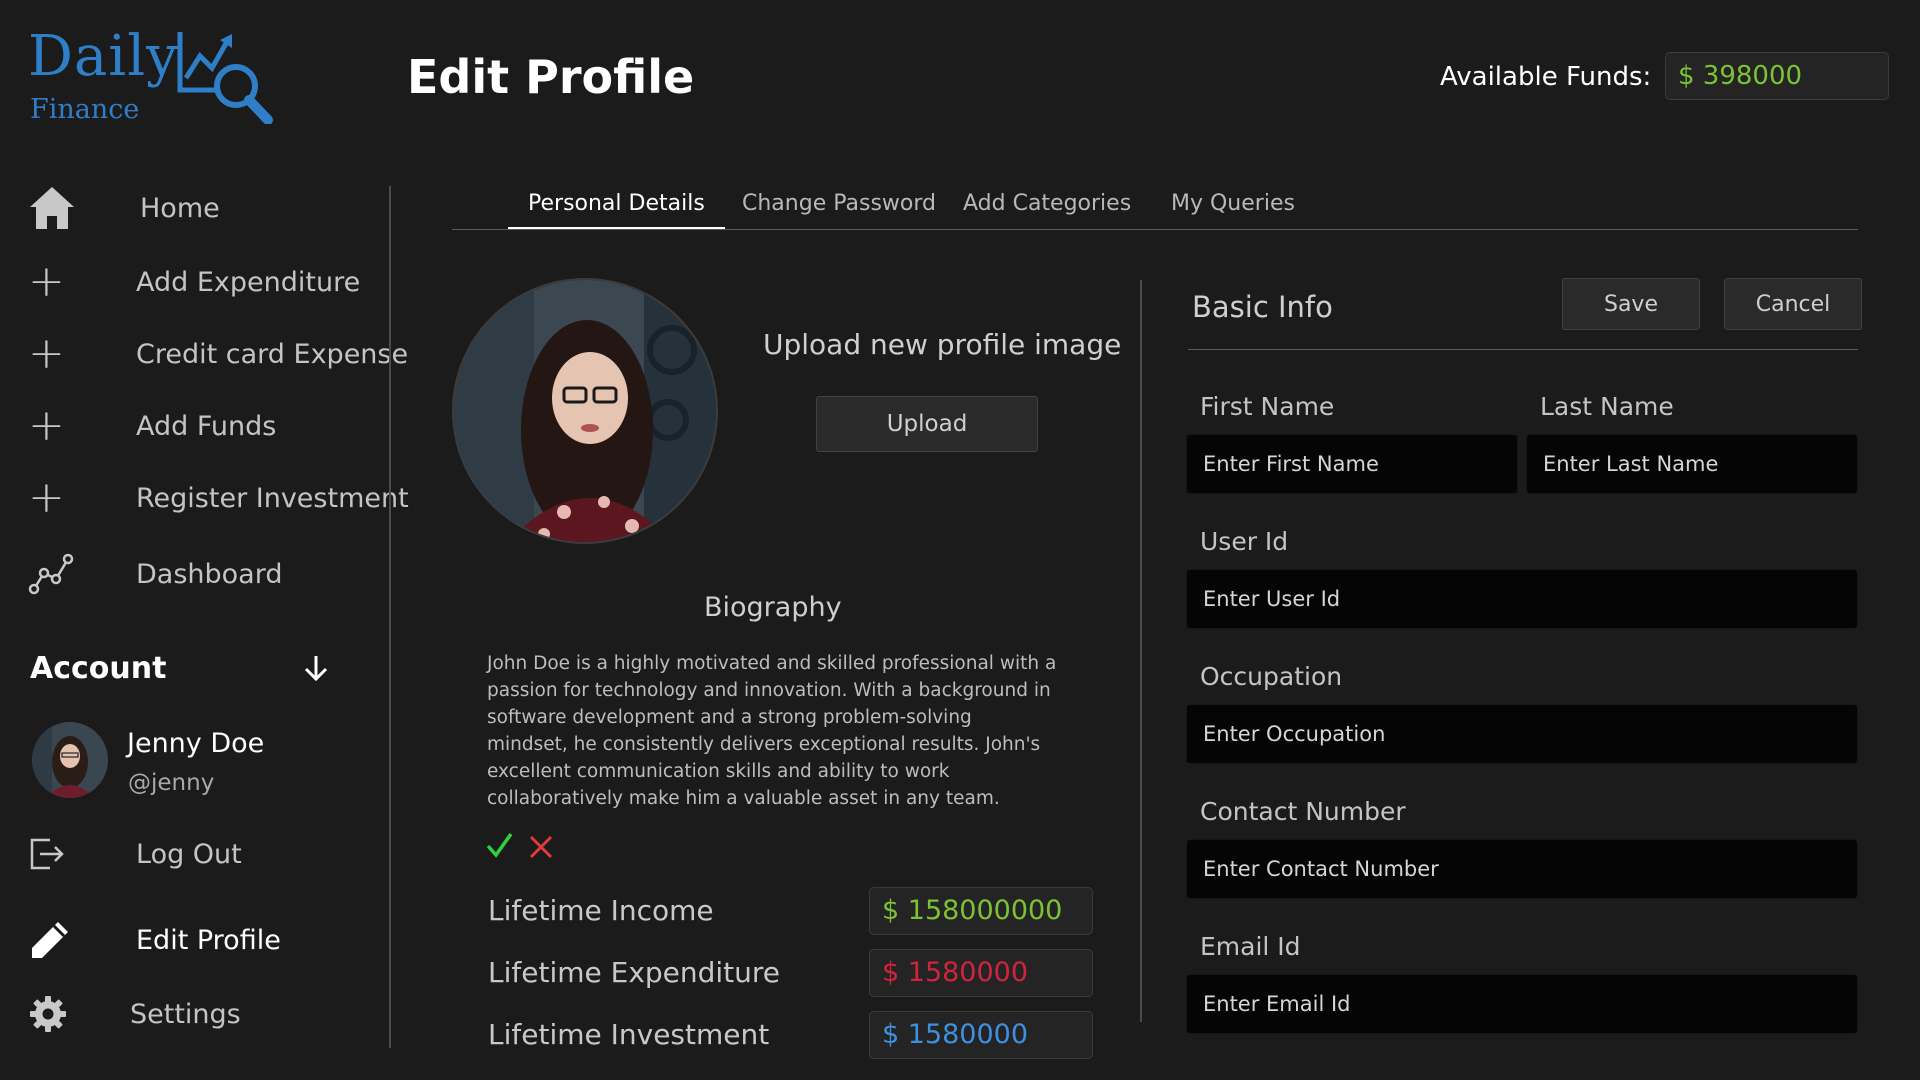 The height and width of the screenshot is (1080, 1920). Describe the element at coordinates (180, 668) in the screenshot. I see `account-section-toggle: Account` at that location.